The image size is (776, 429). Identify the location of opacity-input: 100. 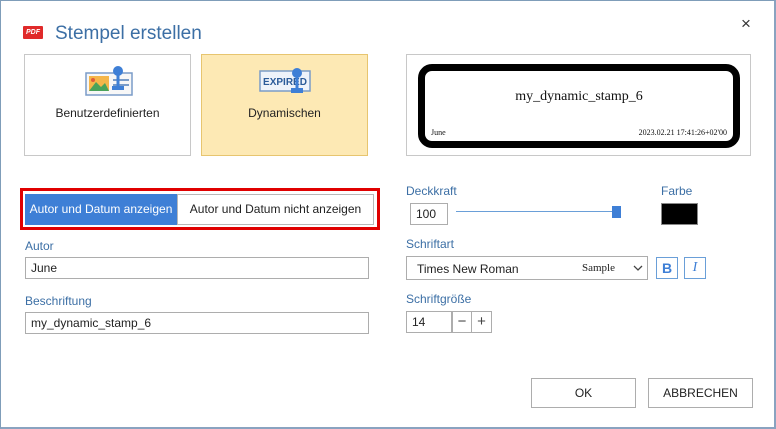
(429, 214).